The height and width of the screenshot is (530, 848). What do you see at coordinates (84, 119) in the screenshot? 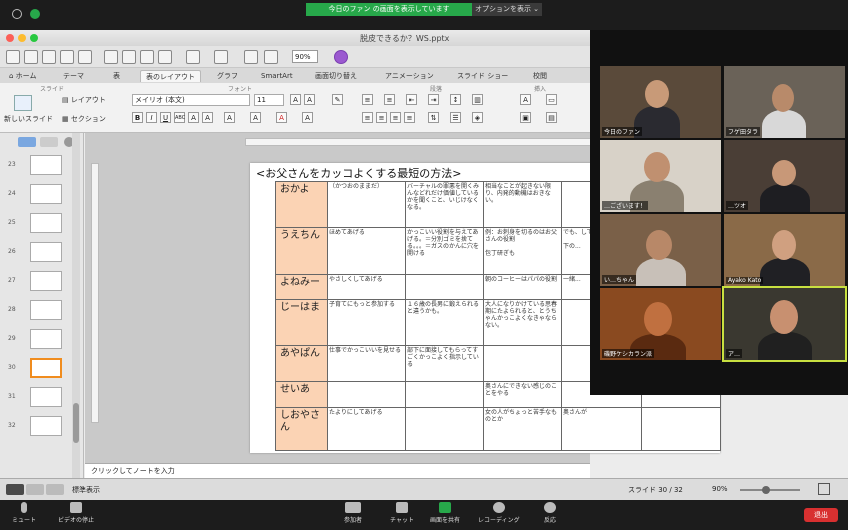
I see `section-button: ▦ セクション` at bounding box center [84, 119].